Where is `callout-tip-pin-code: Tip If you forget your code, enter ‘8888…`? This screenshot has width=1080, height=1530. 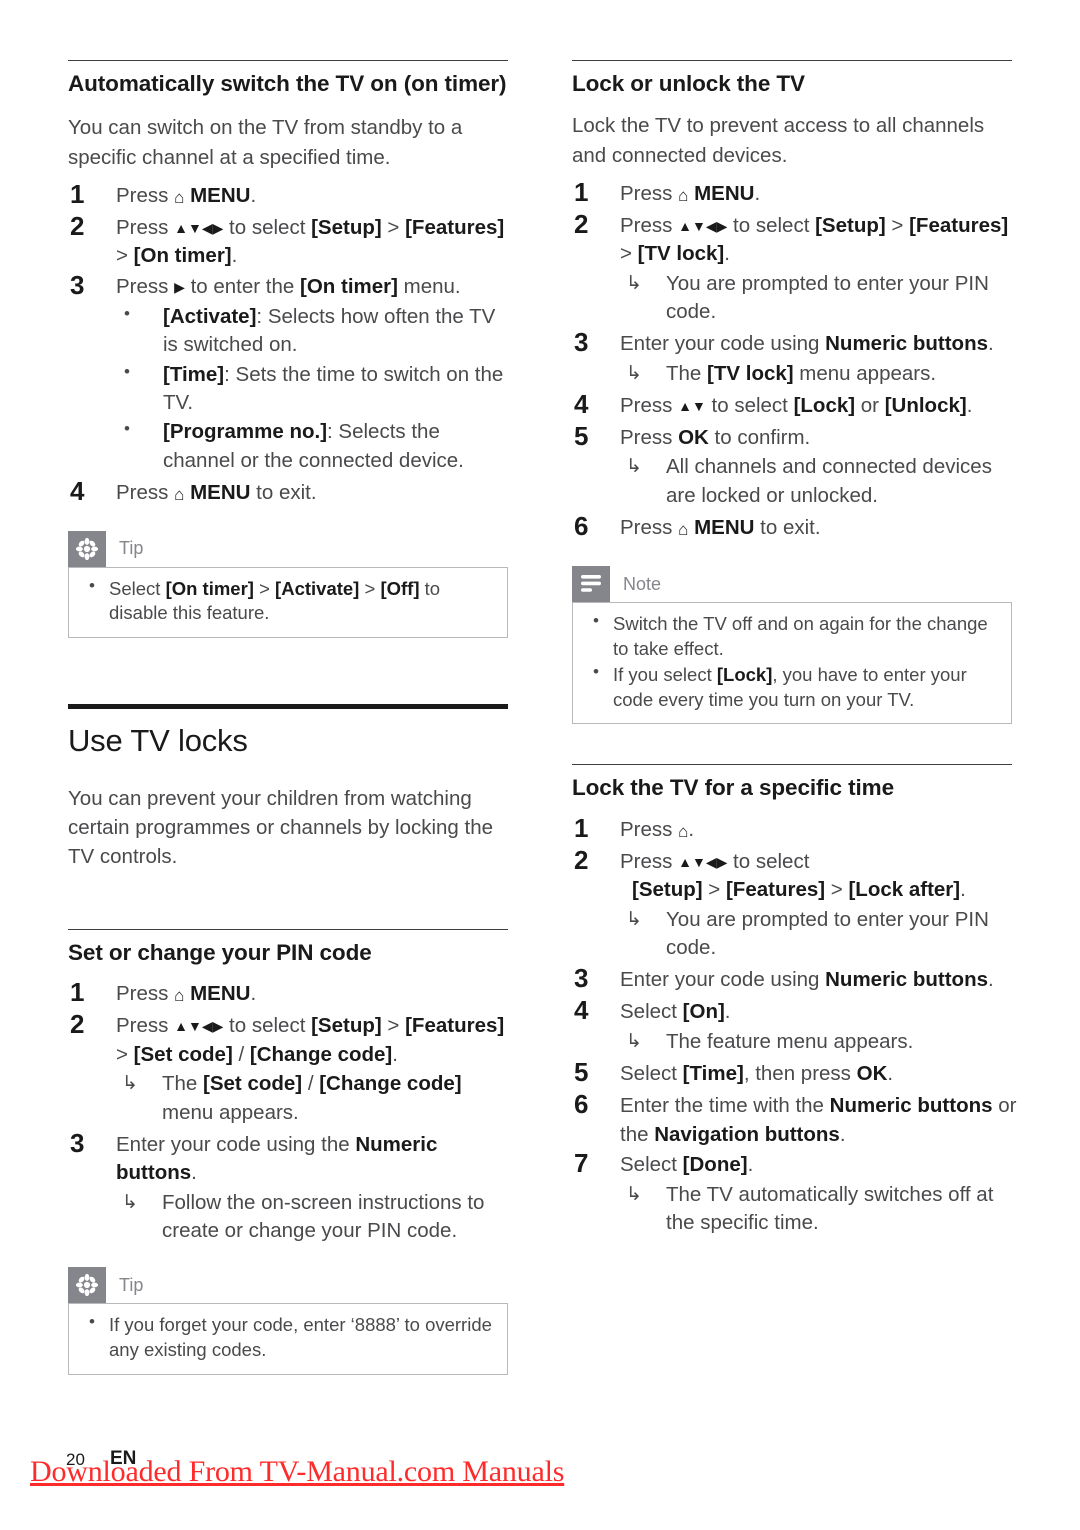
callout-tip-pin-code: Tip If you forget your code, enter ‘8888… is located at coordinates (288, 1321).